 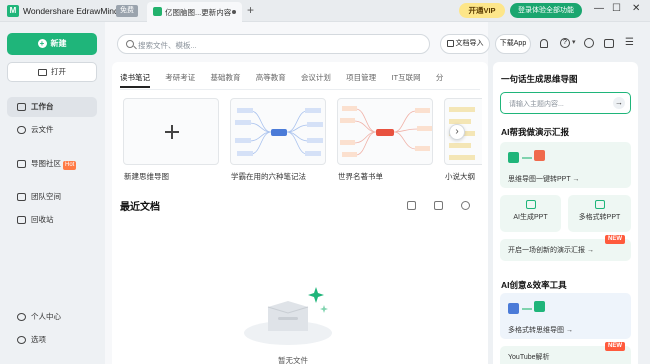 What do you see at coordinates (460, 176) in the screenshot?
I see `template-label: 小说大纲` at bounding box center [460, 176].